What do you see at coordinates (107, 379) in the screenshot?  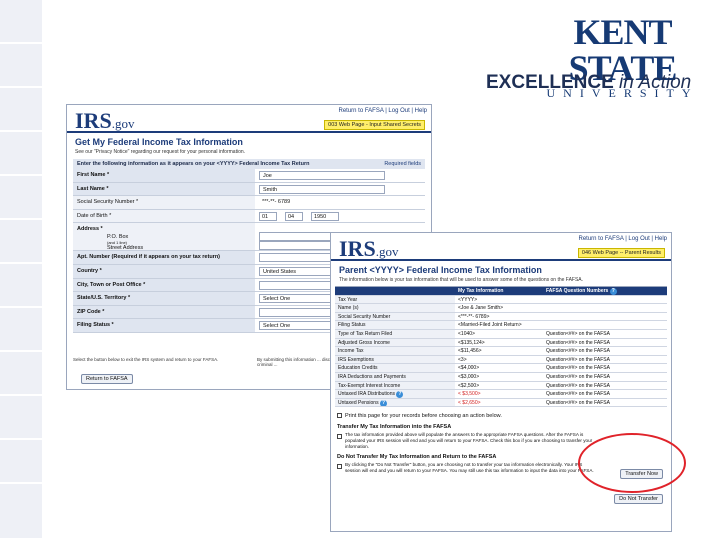 I see `return-to-fafsa-button: Return to FAFSA` at bounding box center [107, 379].